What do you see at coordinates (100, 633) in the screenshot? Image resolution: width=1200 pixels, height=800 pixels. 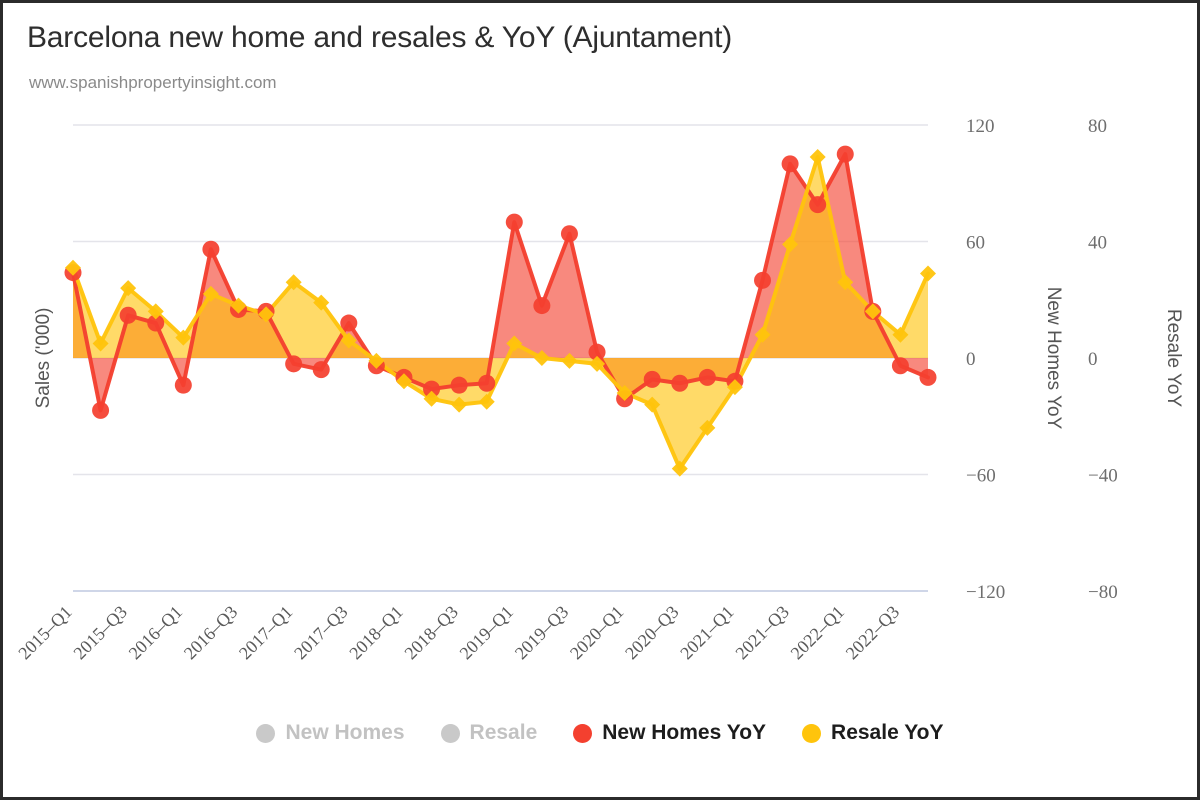 I see `x-axis-tick-label: 2015–Q3` at bounding box center [100, 633].